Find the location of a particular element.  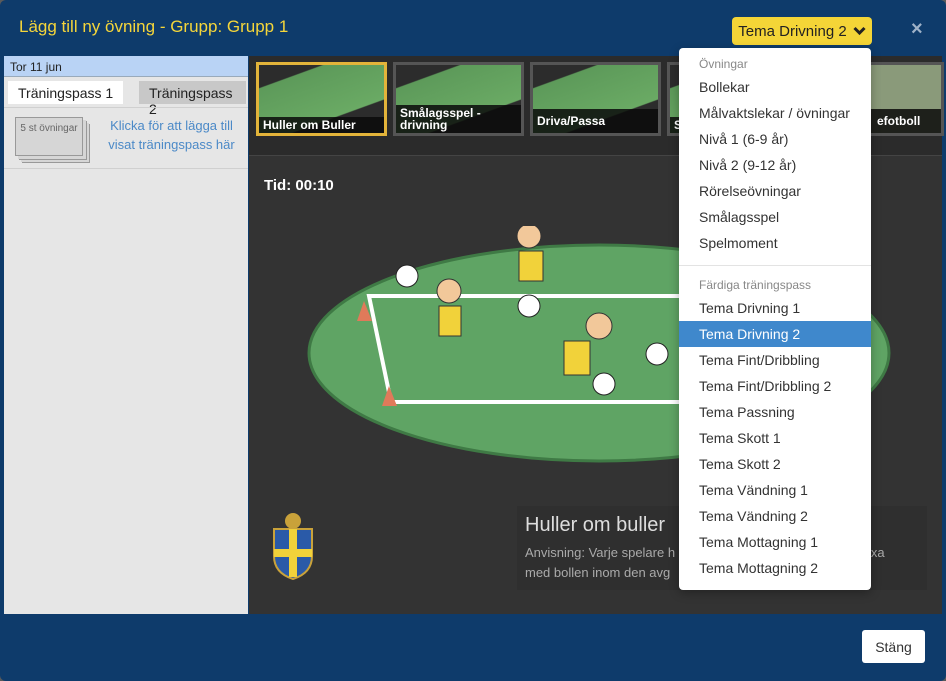

dropdown-item: Tema Skott 1 is located at coordinates (775, 438).